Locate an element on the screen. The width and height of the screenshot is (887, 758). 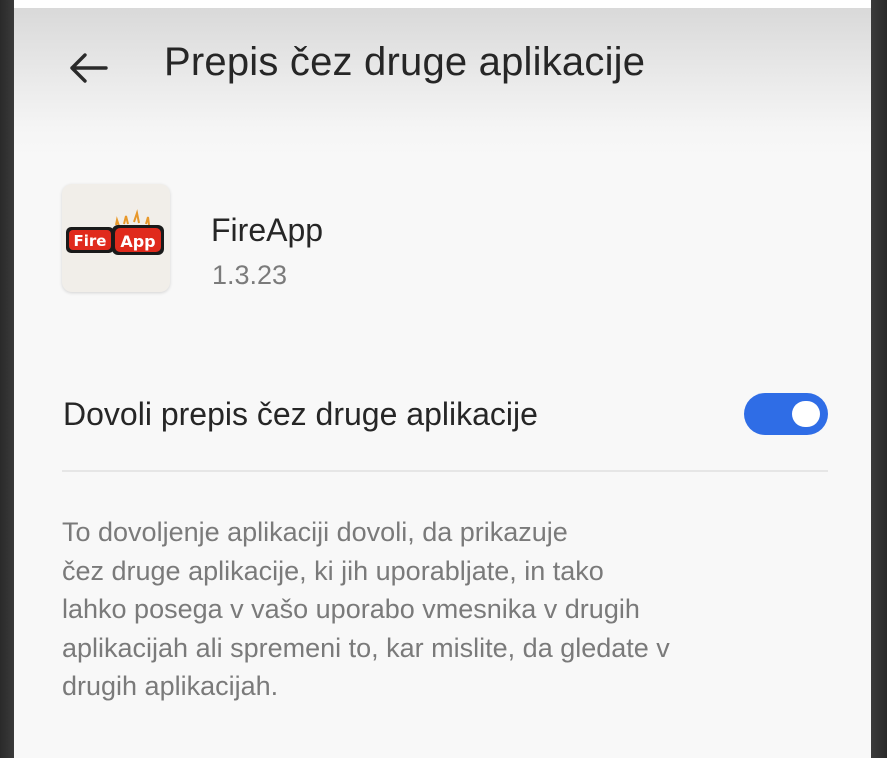
description-line: drugih aplikacijah. is located at coordinates (170, 686).